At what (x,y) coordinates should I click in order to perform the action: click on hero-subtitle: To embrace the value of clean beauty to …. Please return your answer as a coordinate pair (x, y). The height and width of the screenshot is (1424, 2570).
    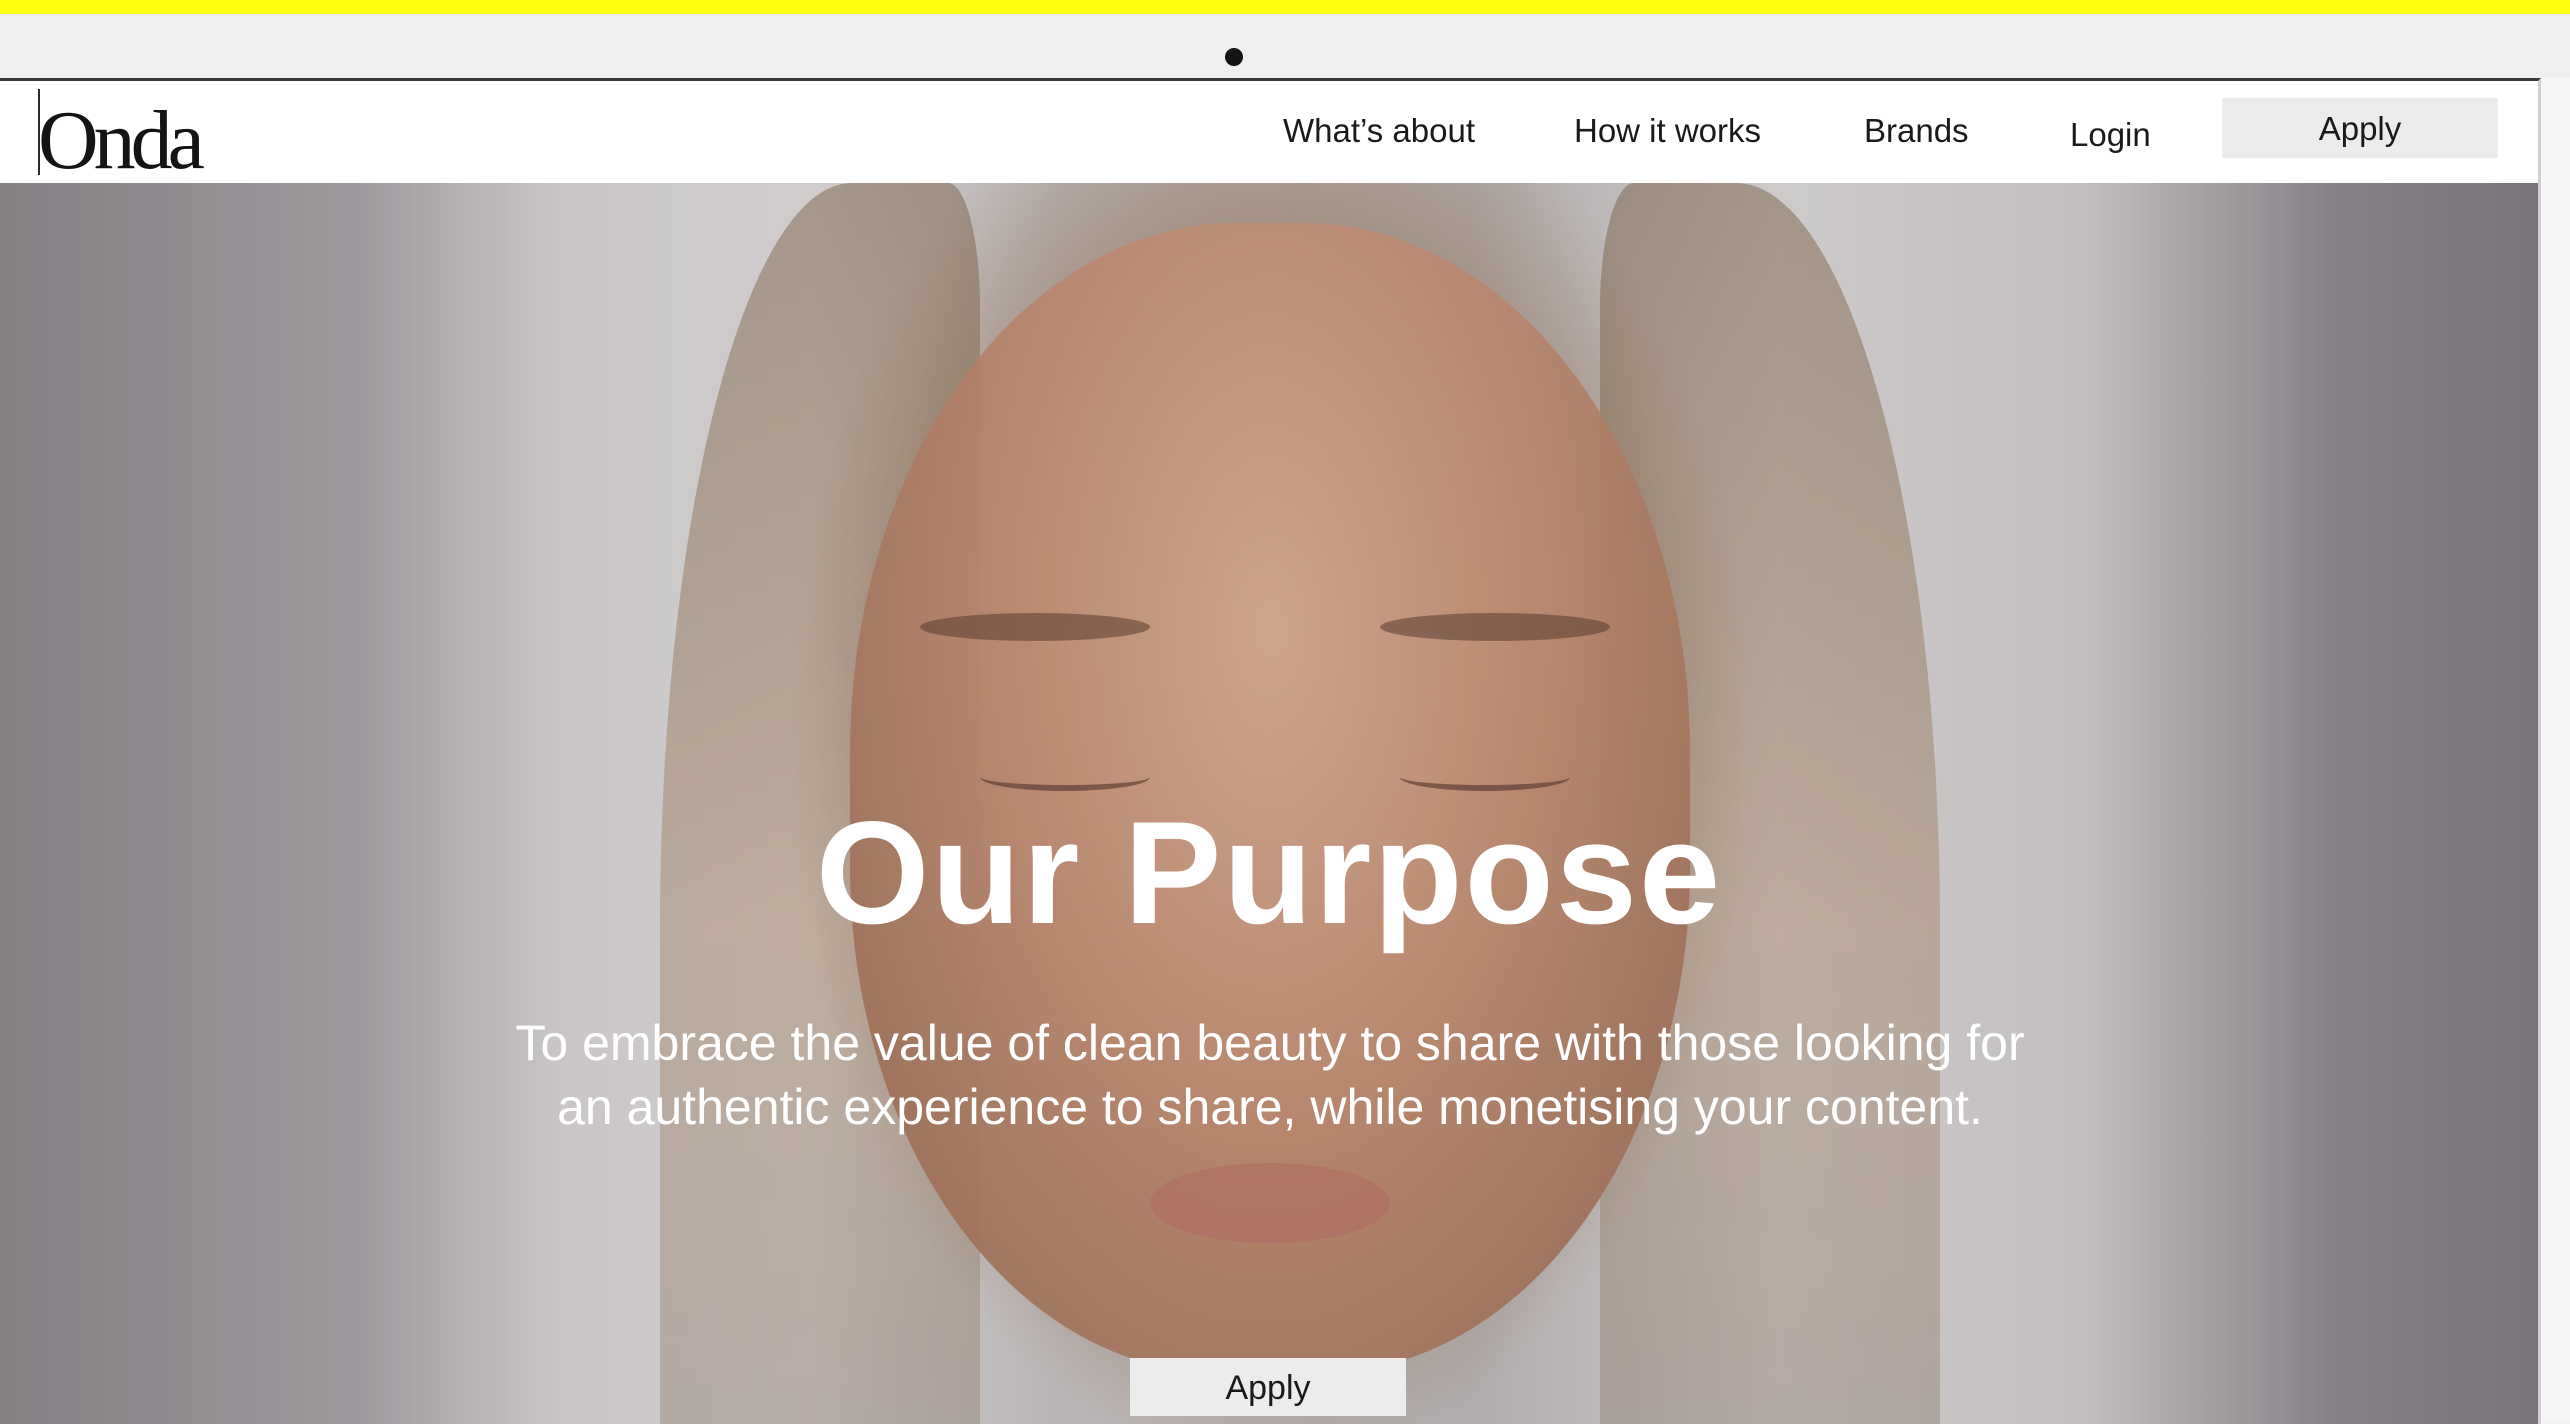
    Looking at the image, I should click on (1270, 1075).